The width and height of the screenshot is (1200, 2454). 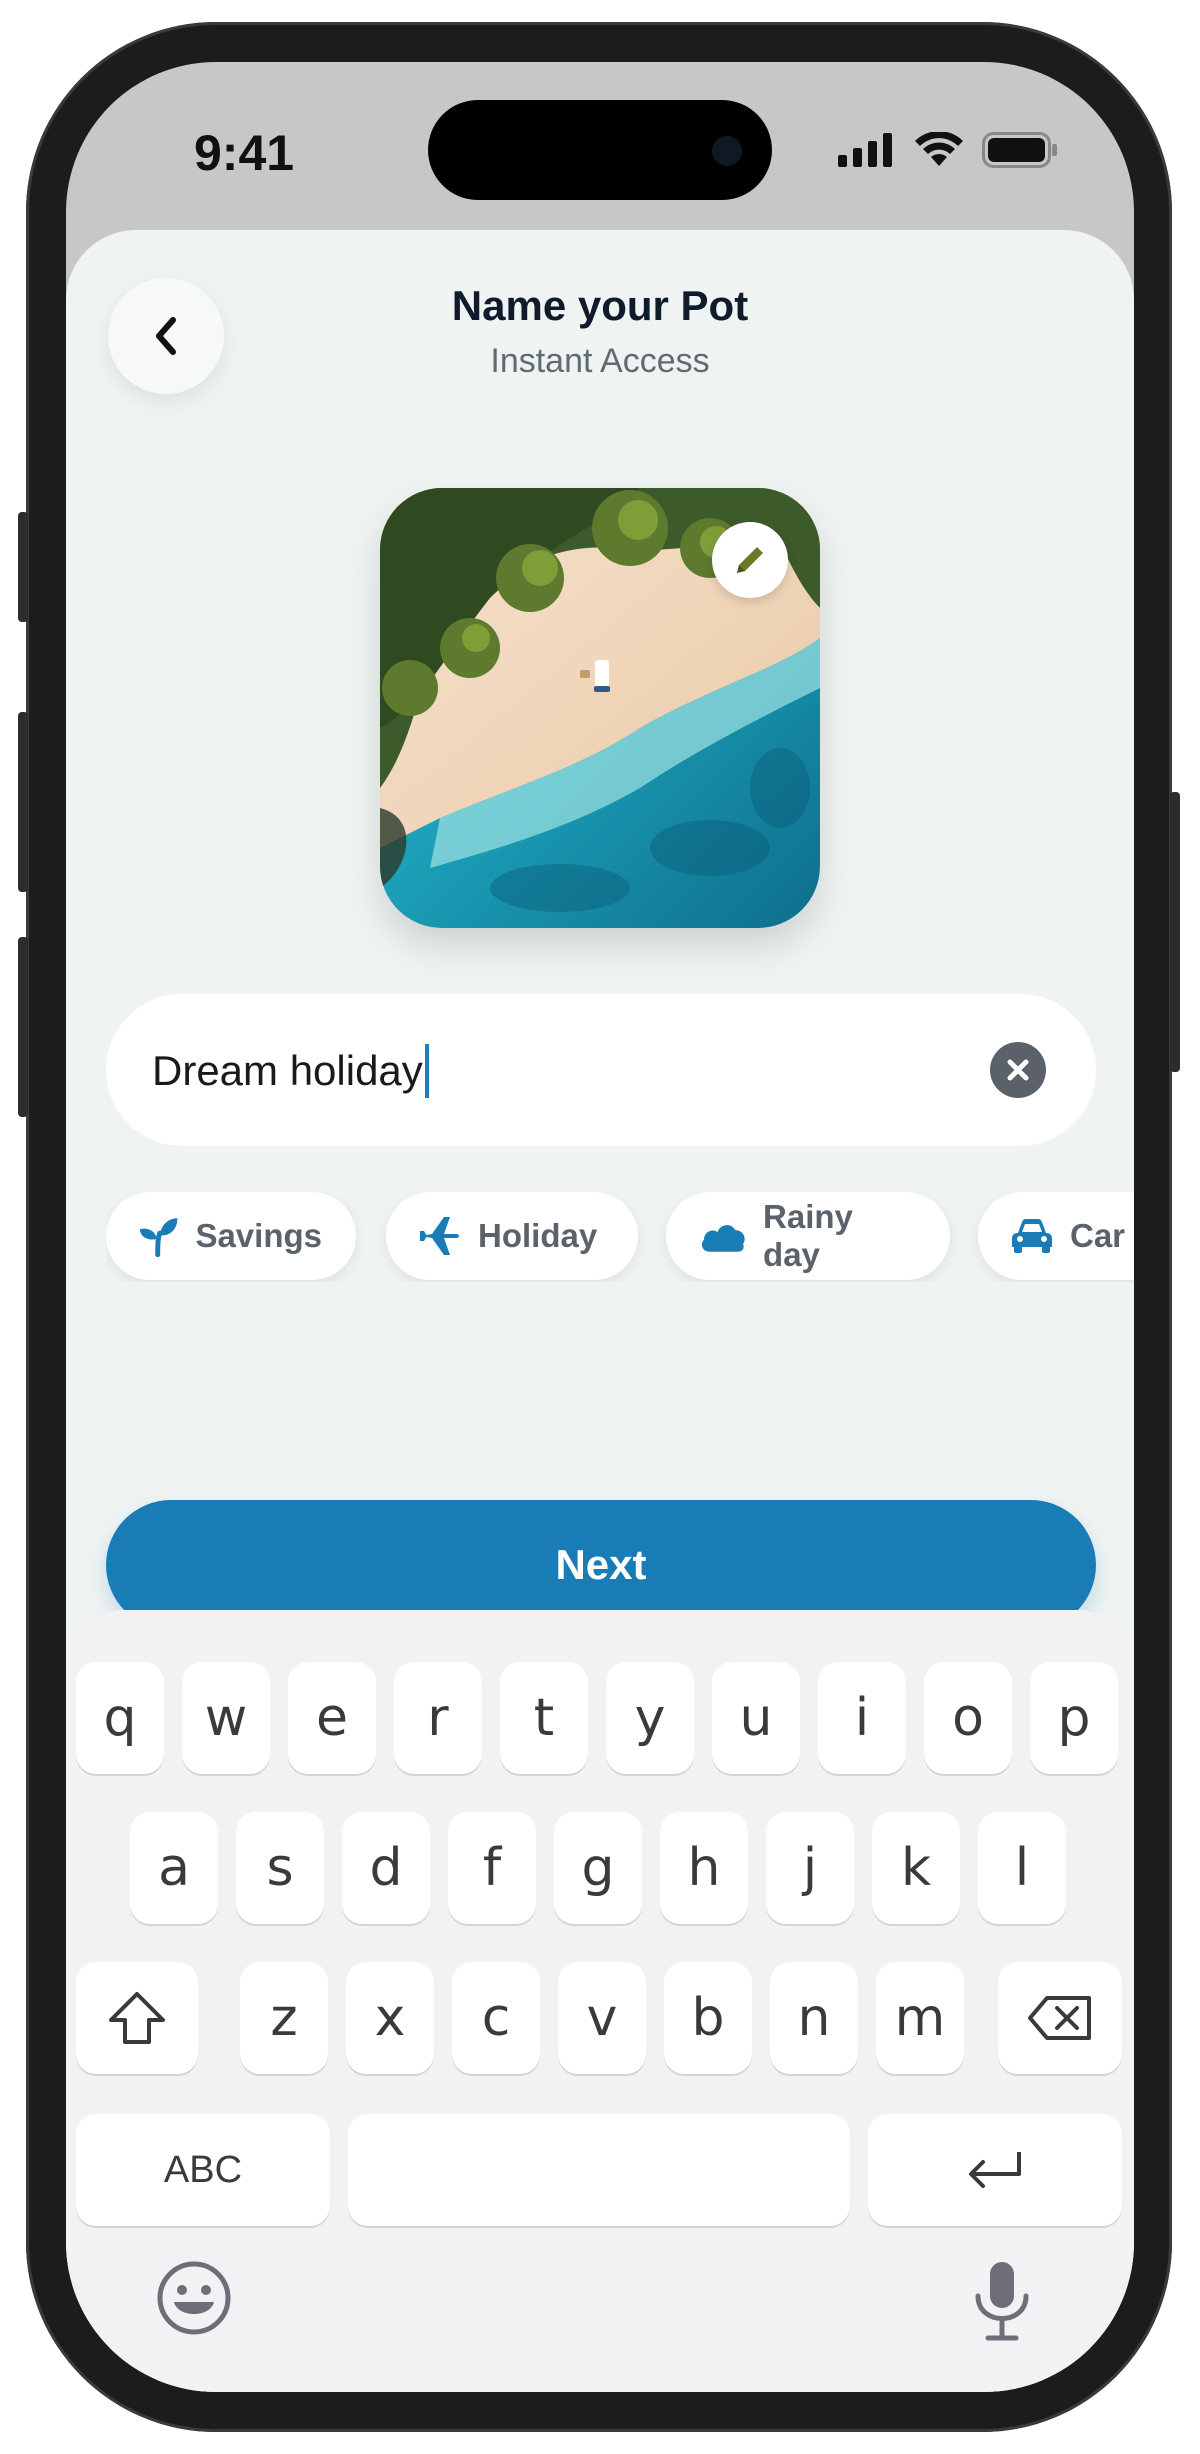 I want to click on key-o: o, so click(x=968, y=1718).